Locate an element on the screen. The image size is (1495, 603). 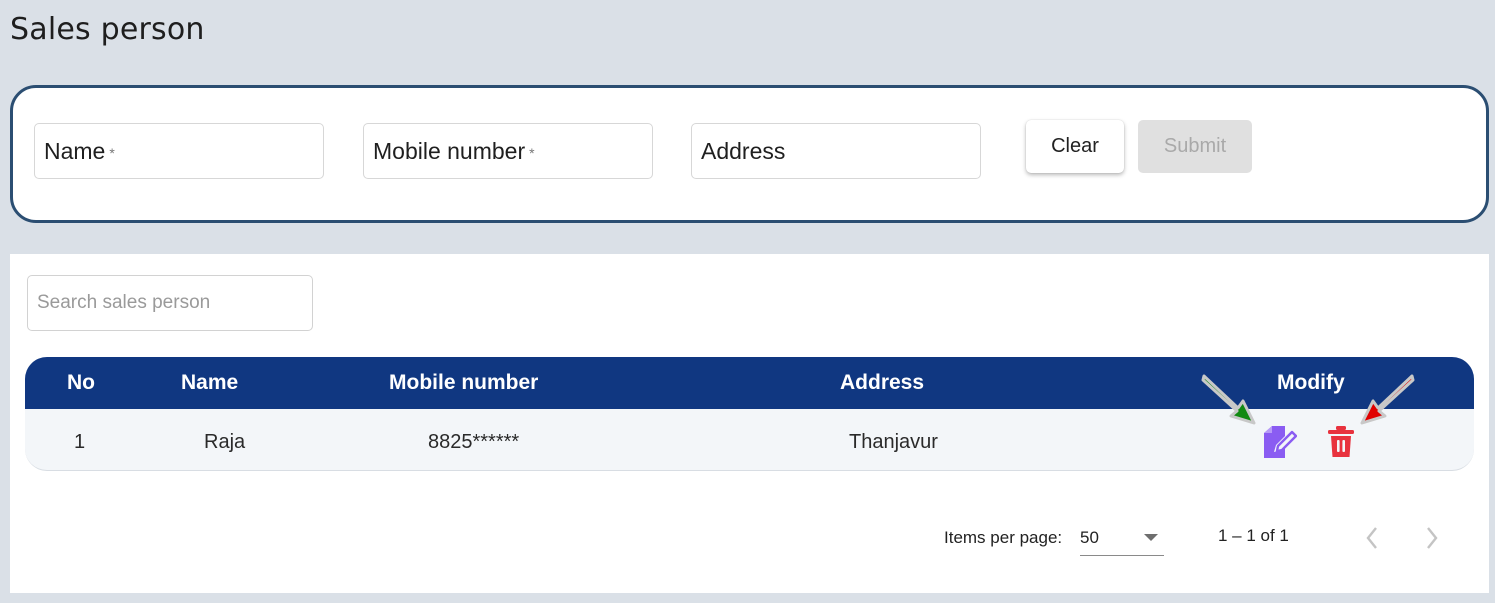
items-per-page-select: 50 is located at coordinates (1122, 537).